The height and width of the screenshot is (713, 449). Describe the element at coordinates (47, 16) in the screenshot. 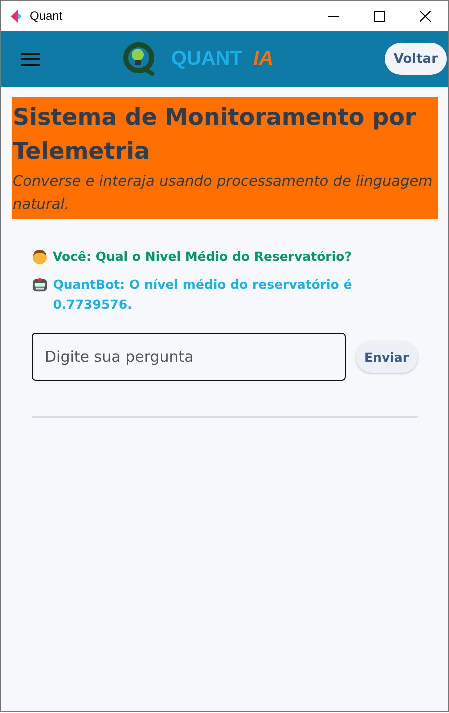

I see `window-title: Quant` at that location.